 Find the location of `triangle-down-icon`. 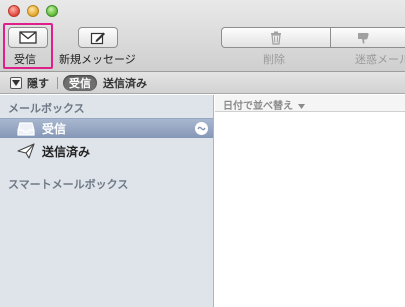

triangle-down-icon is located at coordinates (16, 82).